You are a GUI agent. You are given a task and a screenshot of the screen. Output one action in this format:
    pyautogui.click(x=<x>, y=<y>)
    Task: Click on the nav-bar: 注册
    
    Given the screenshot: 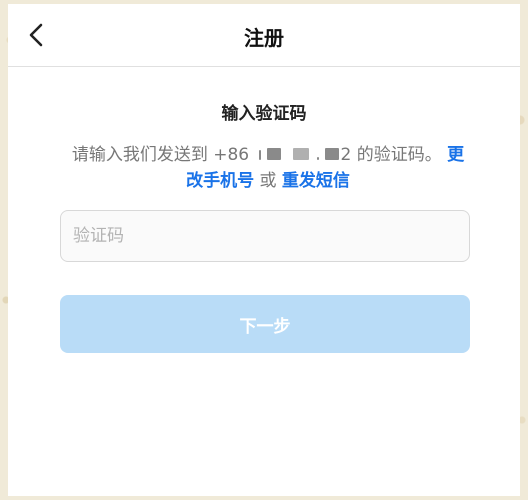 What is the action you would take?
    pyautogui.click(x=264, y=35)
    